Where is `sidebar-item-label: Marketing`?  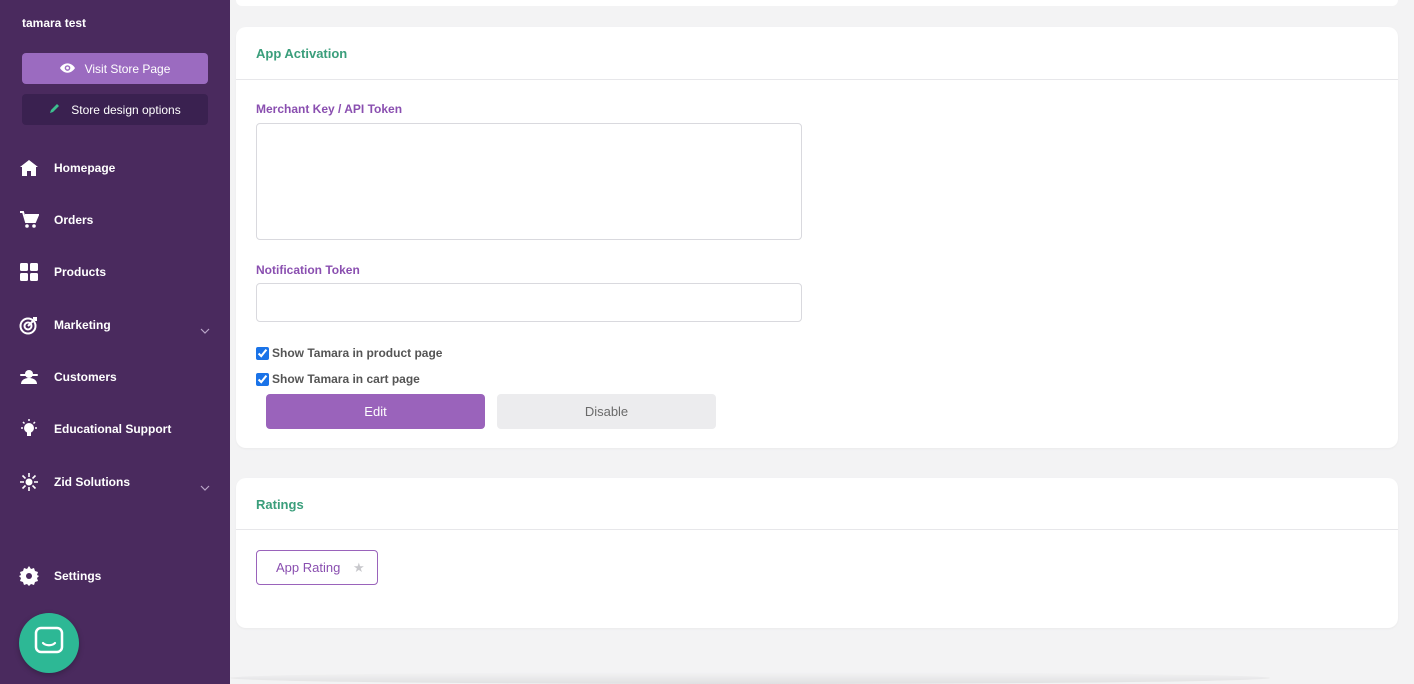
sidebar-item-label: Marketing is located at coordinates (82, 325).